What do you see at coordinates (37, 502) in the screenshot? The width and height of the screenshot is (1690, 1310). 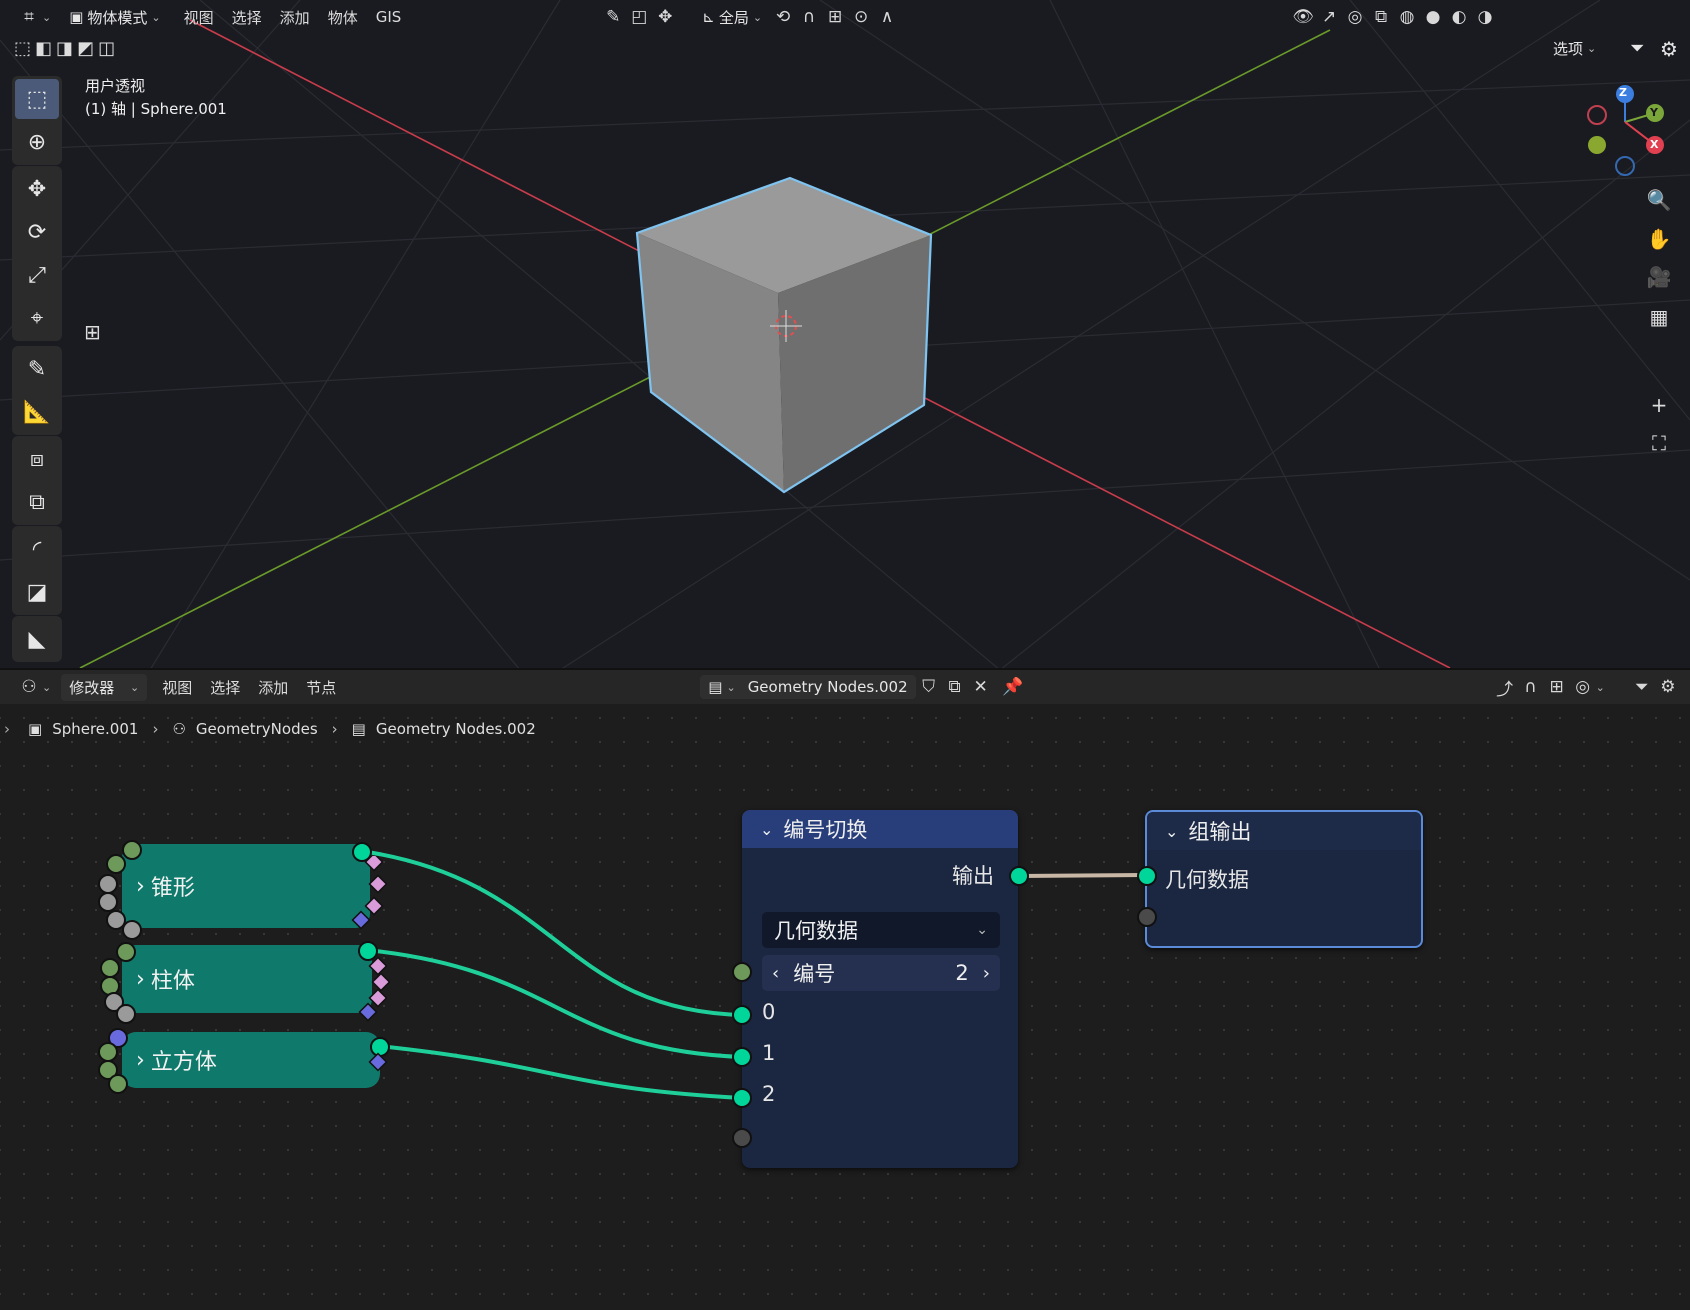 I see `primitive-tool-icon: ⧉` at bounding box center [37, 502].